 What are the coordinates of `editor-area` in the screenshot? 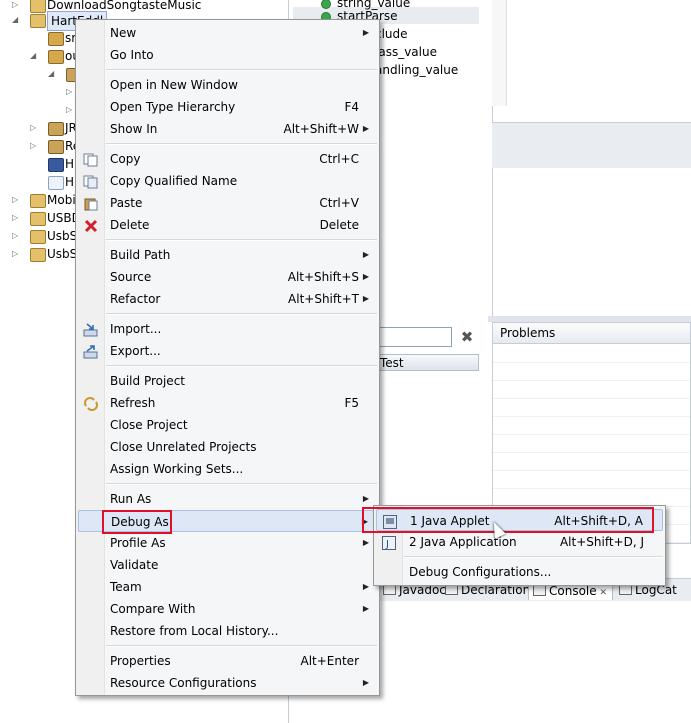 It's located at (591, 61).